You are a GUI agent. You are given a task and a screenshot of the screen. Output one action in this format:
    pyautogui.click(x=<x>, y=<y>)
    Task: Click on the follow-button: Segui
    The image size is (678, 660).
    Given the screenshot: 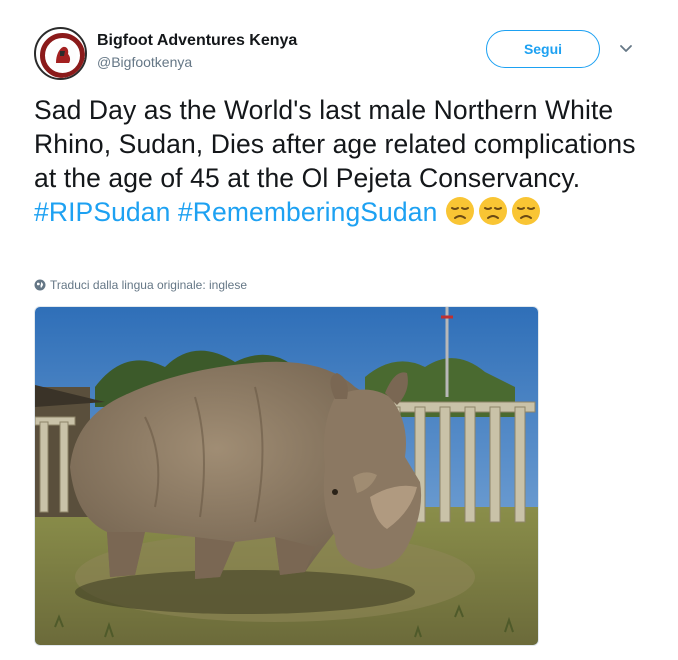 What is the action you would take?
    pyautogui.click(x=543, y=49)
    